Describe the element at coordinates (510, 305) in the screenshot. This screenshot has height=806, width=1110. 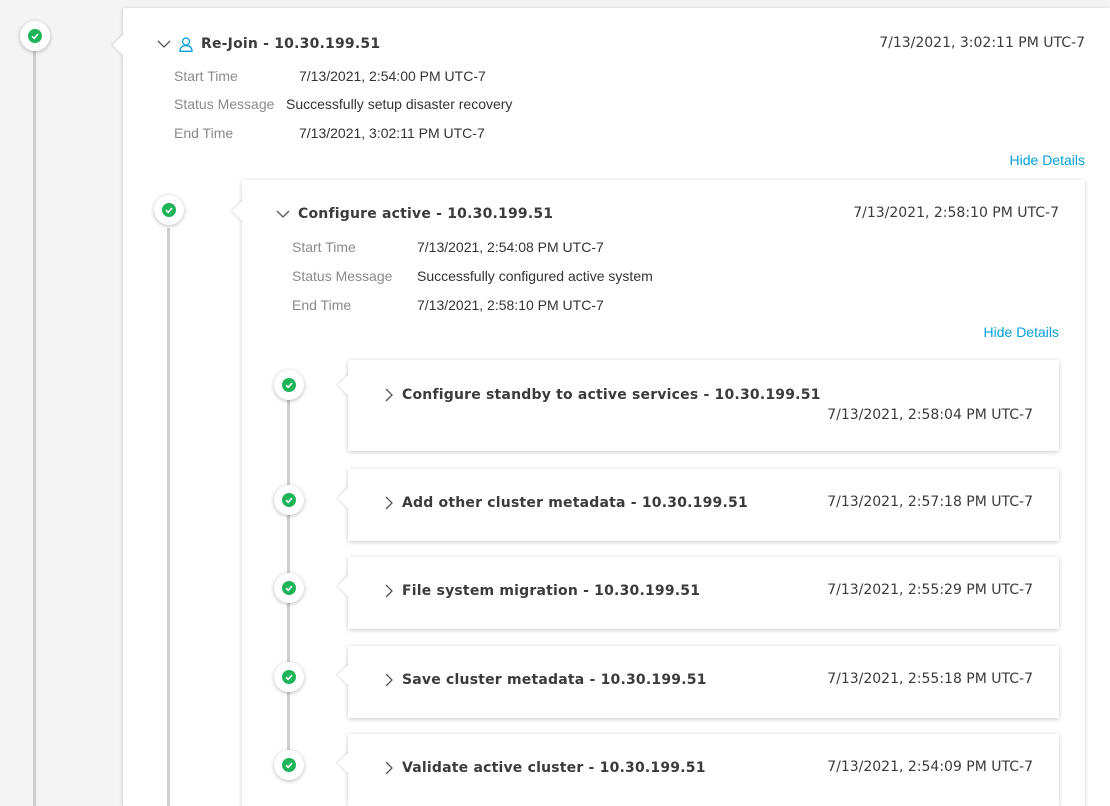
I see `detail-value: 7/13/2021, 2:58:10 PM UTC-7` at that location.